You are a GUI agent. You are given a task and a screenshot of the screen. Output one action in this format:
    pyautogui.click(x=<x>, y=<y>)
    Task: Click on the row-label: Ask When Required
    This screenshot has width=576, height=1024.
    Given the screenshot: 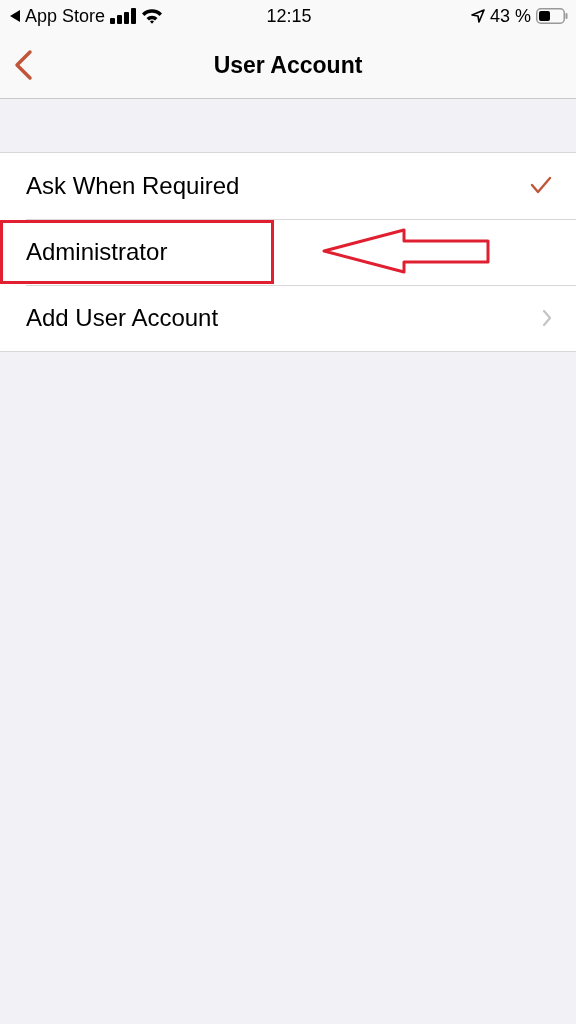 What is the action you would take?
    pyautogui.click(x=133, y=186)
    